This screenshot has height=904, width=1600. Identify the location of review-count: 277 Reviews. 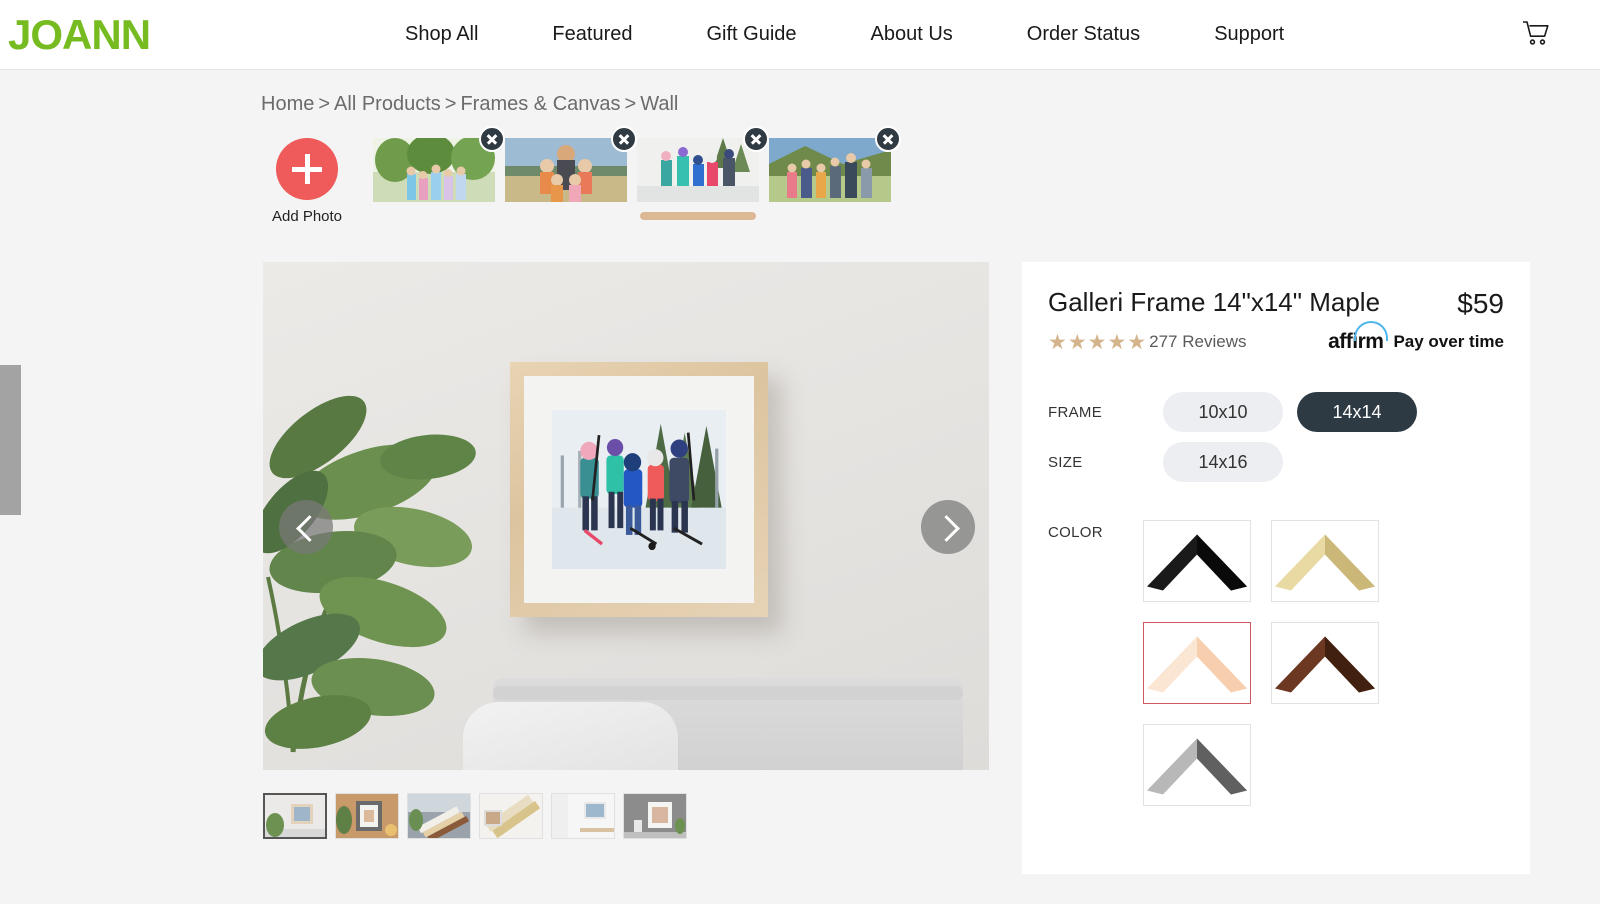
(1197, 342).